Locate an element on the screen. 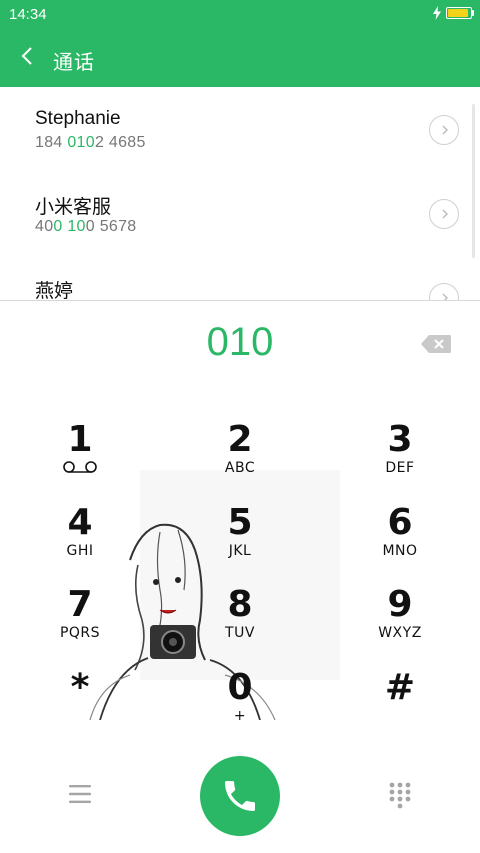 The height and width of the screenshot is (853, 480). contact-row: Stephanie 184 0102 4685 is located at coordinates (240, 129).